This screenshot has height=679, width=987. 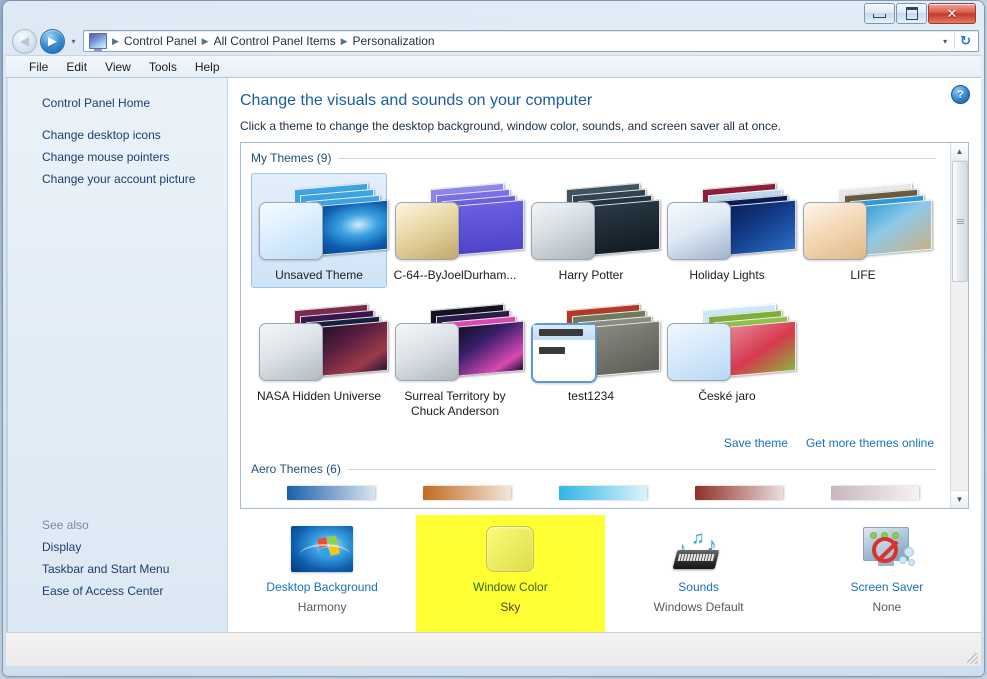 What do you see at coordinates (493, 14) in the screenshot?
I see `title-bar: ✕` at bounding box center [493, 14].